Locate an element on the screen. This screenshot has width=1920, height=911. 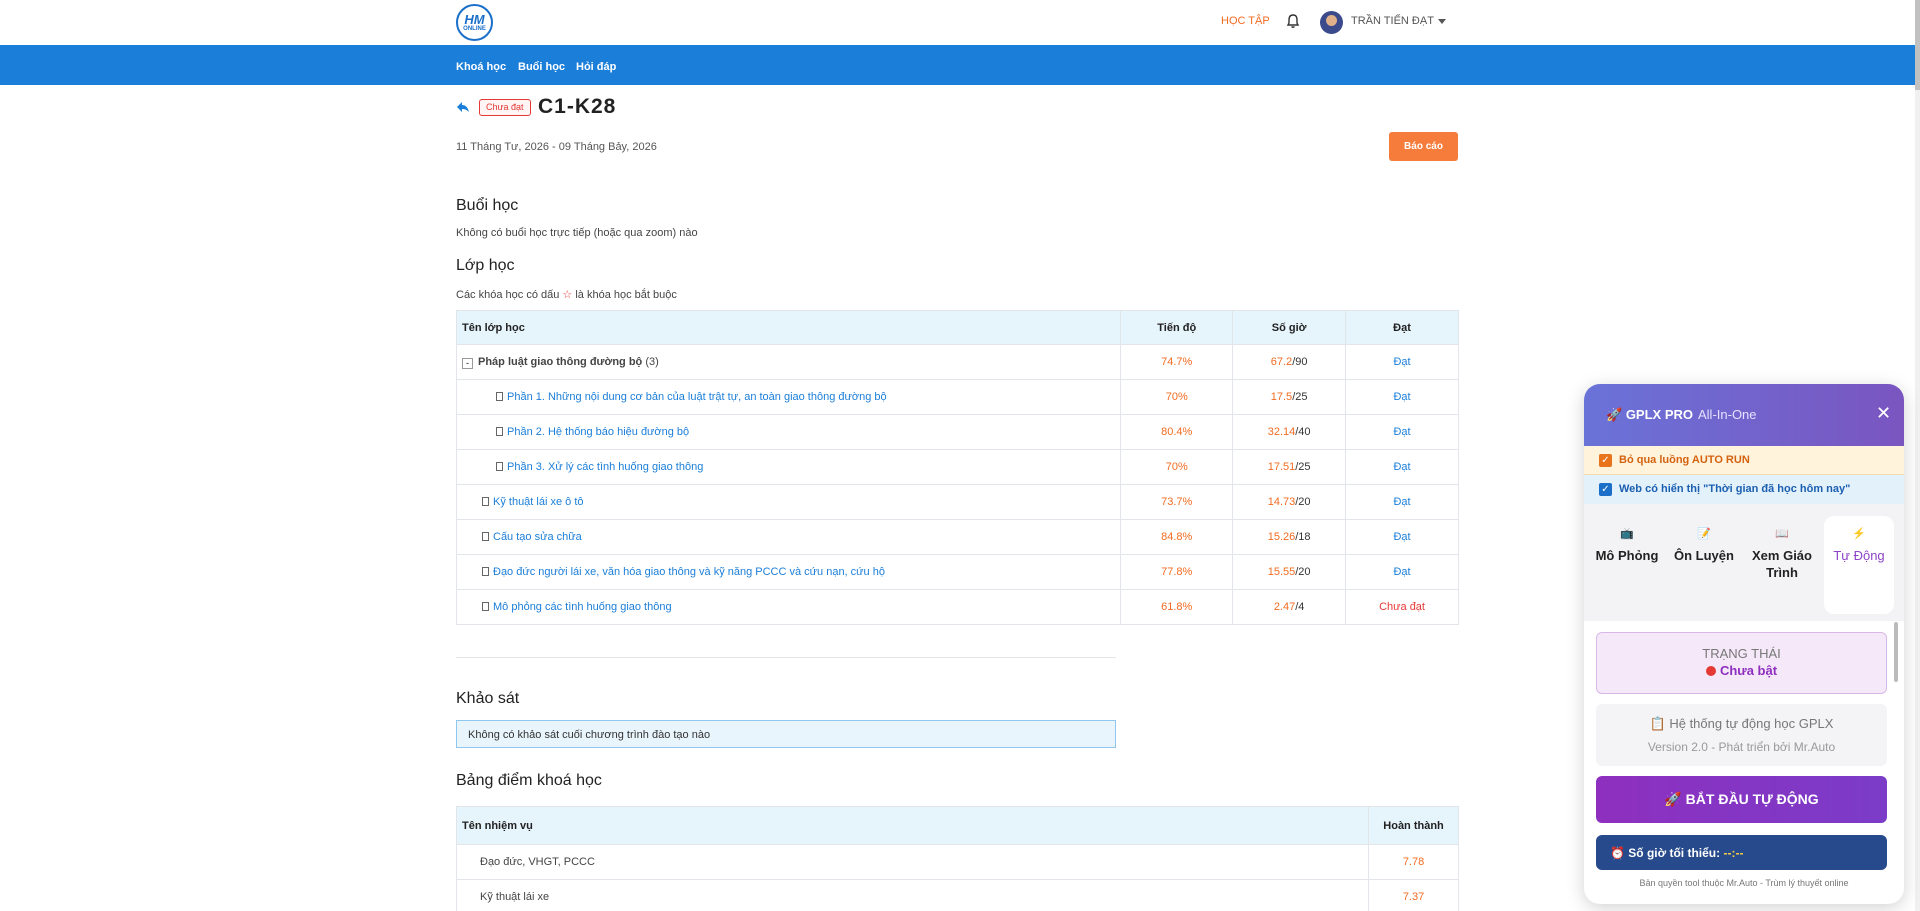
avatar is located at coordinates (1331, 22).